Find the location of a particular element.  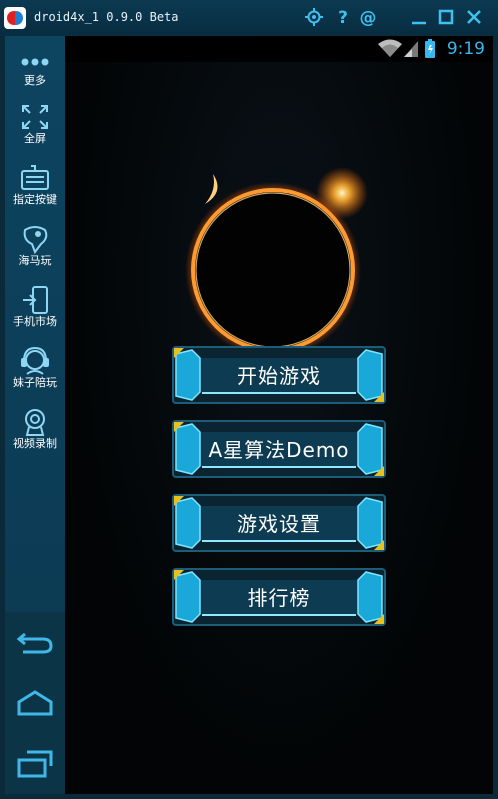

gear-icon is located at coordinates (314, 18).